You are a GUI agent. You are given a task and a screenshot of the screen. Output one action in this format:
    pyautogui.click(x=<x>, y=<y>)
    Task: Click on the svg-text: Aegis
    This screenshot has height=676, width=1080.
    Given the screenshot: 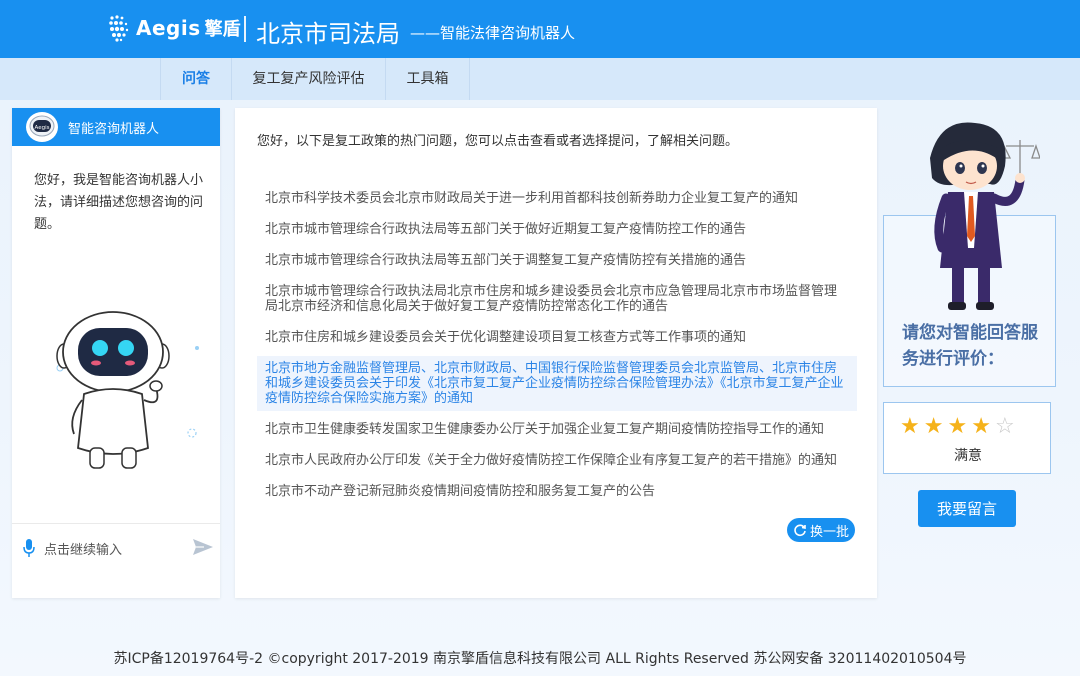 What is the action you would take?
    pyautogui.click(x=42, y=128)
    